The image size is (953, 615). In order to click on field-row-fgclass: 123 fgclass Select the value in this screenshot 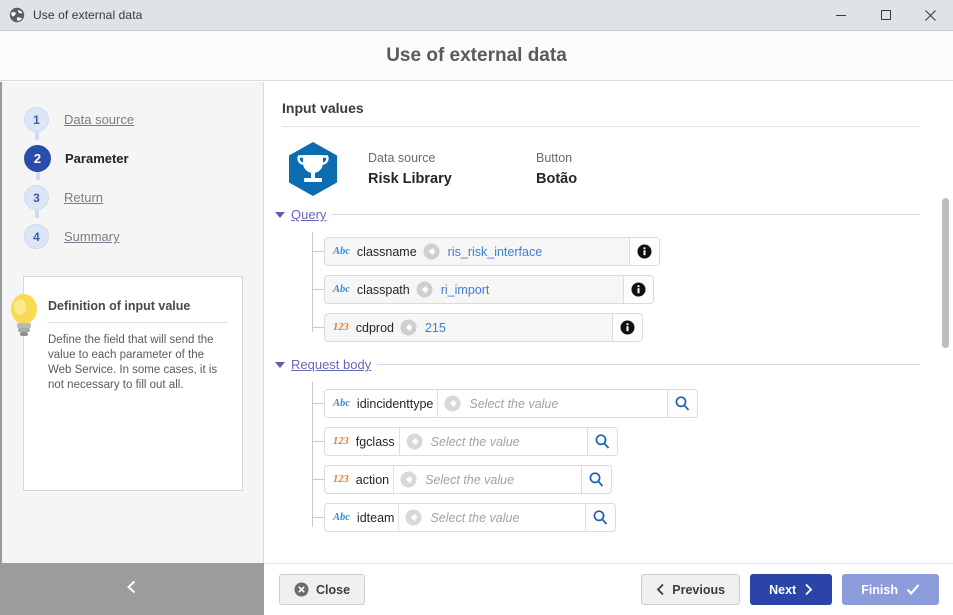, I will do `click(471, 441)`.